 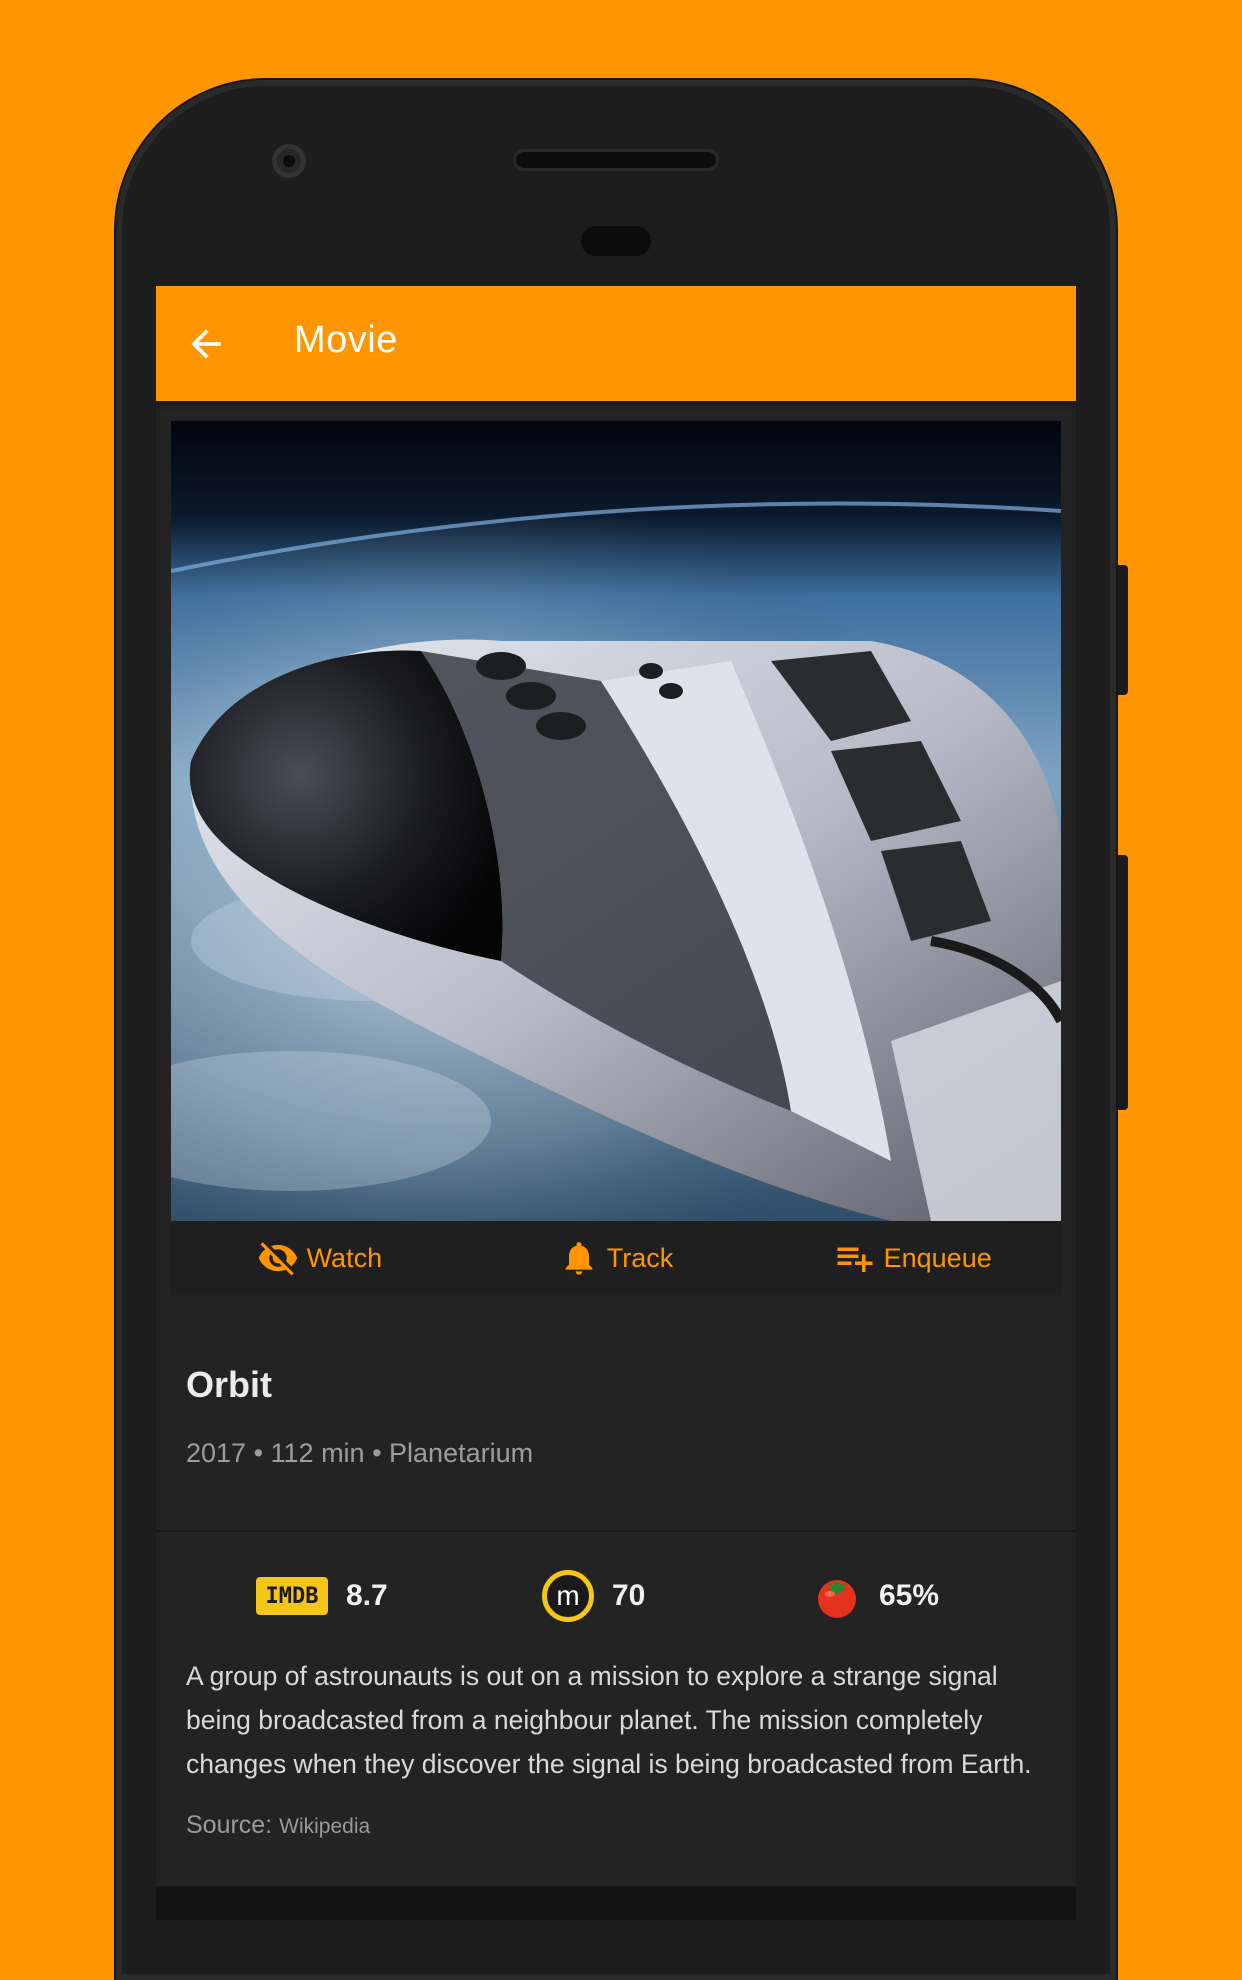 I want to click on metacritic-logo: m, so click(x=568, y=1596).